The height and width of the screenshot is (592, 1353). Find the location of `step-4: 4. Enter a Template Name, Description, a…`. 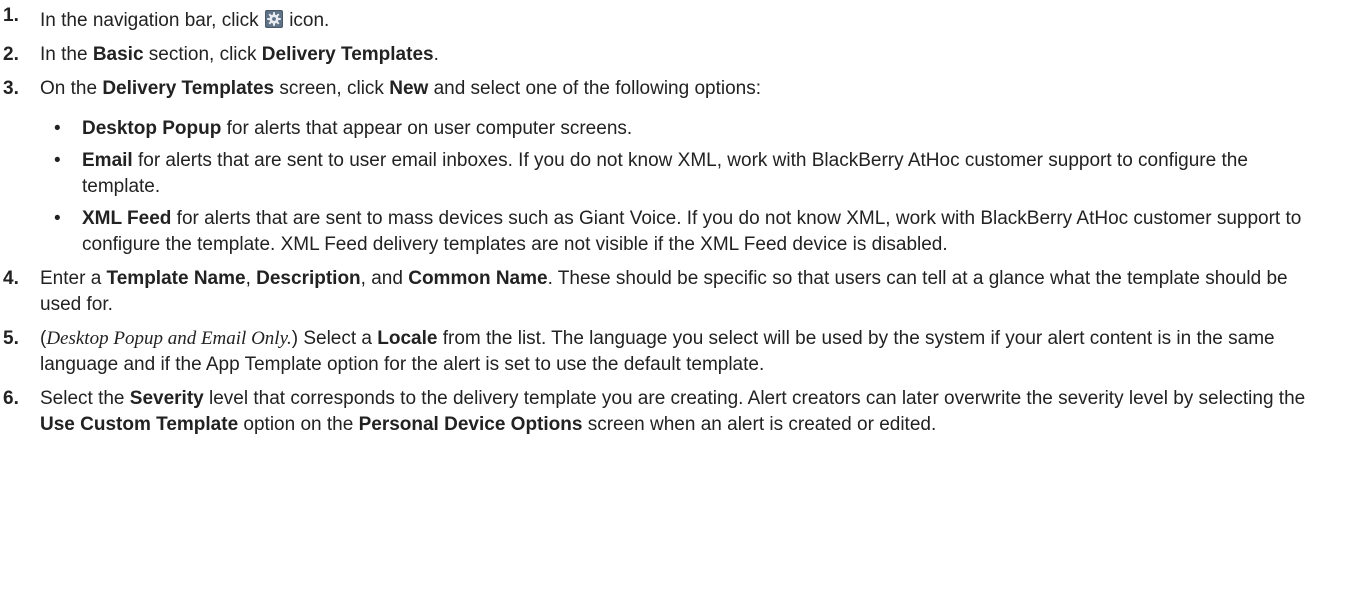

step-4: 4. Enter a Template Name, Description, a… is located at coordinates (665, 292).